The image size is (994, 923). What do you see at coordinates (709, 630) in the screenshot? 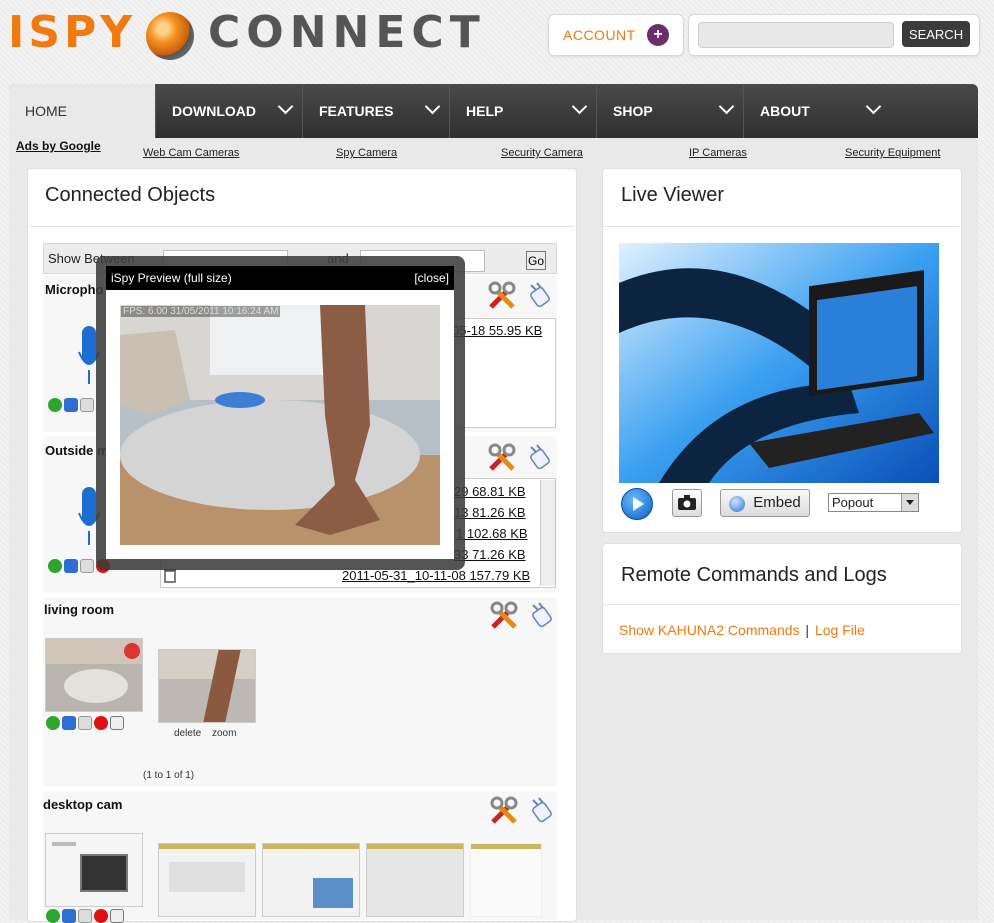
I see `show-commands-link: Show KAHUNA2 Commands` at bounding box center [709, 630].